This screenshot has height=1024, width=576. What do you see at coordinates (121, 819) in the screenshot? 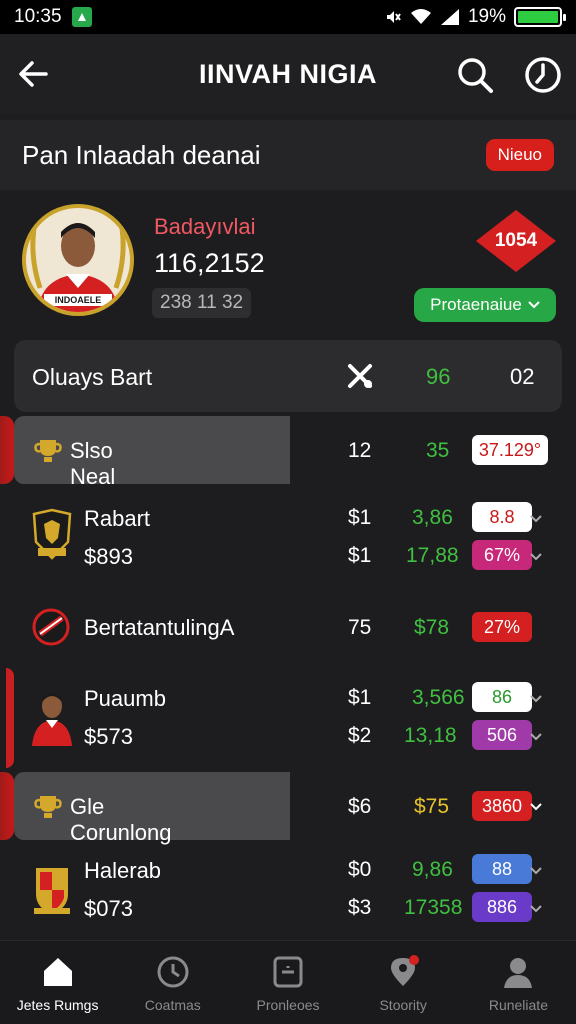
I see `row-label: Gle Corunlong` at bounding box center [121, 819].